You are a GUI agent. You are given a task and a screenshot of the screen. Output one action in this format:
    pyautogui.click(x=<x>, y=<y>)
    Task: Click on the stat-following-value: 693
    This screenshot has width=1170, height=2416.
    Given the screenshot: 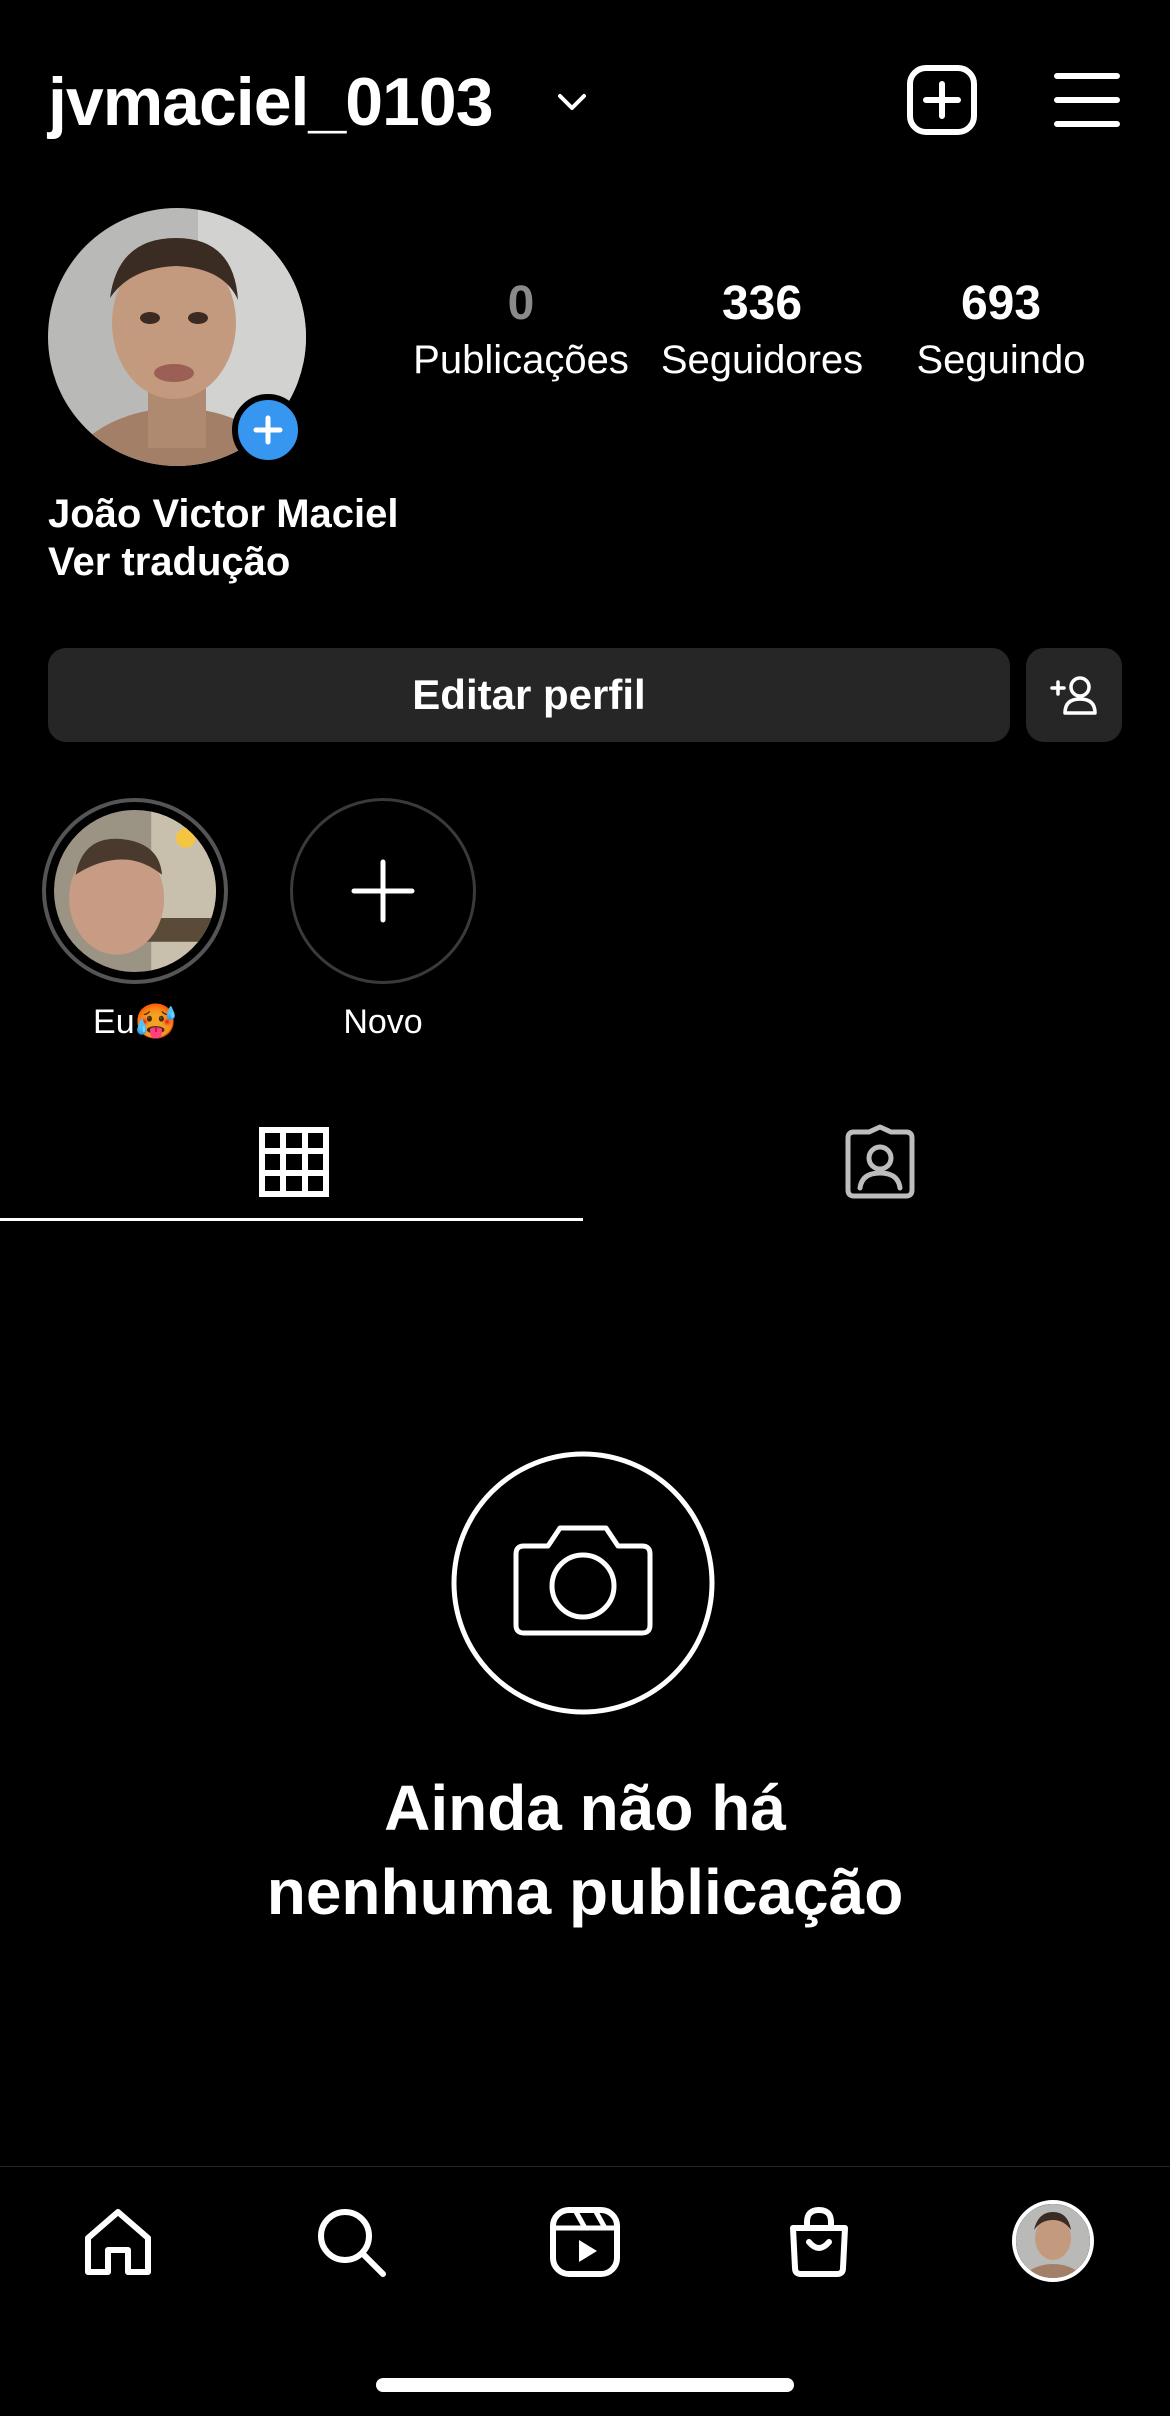 What is the action you would take?
    pyautogui.click(x=1001, y=303)
    